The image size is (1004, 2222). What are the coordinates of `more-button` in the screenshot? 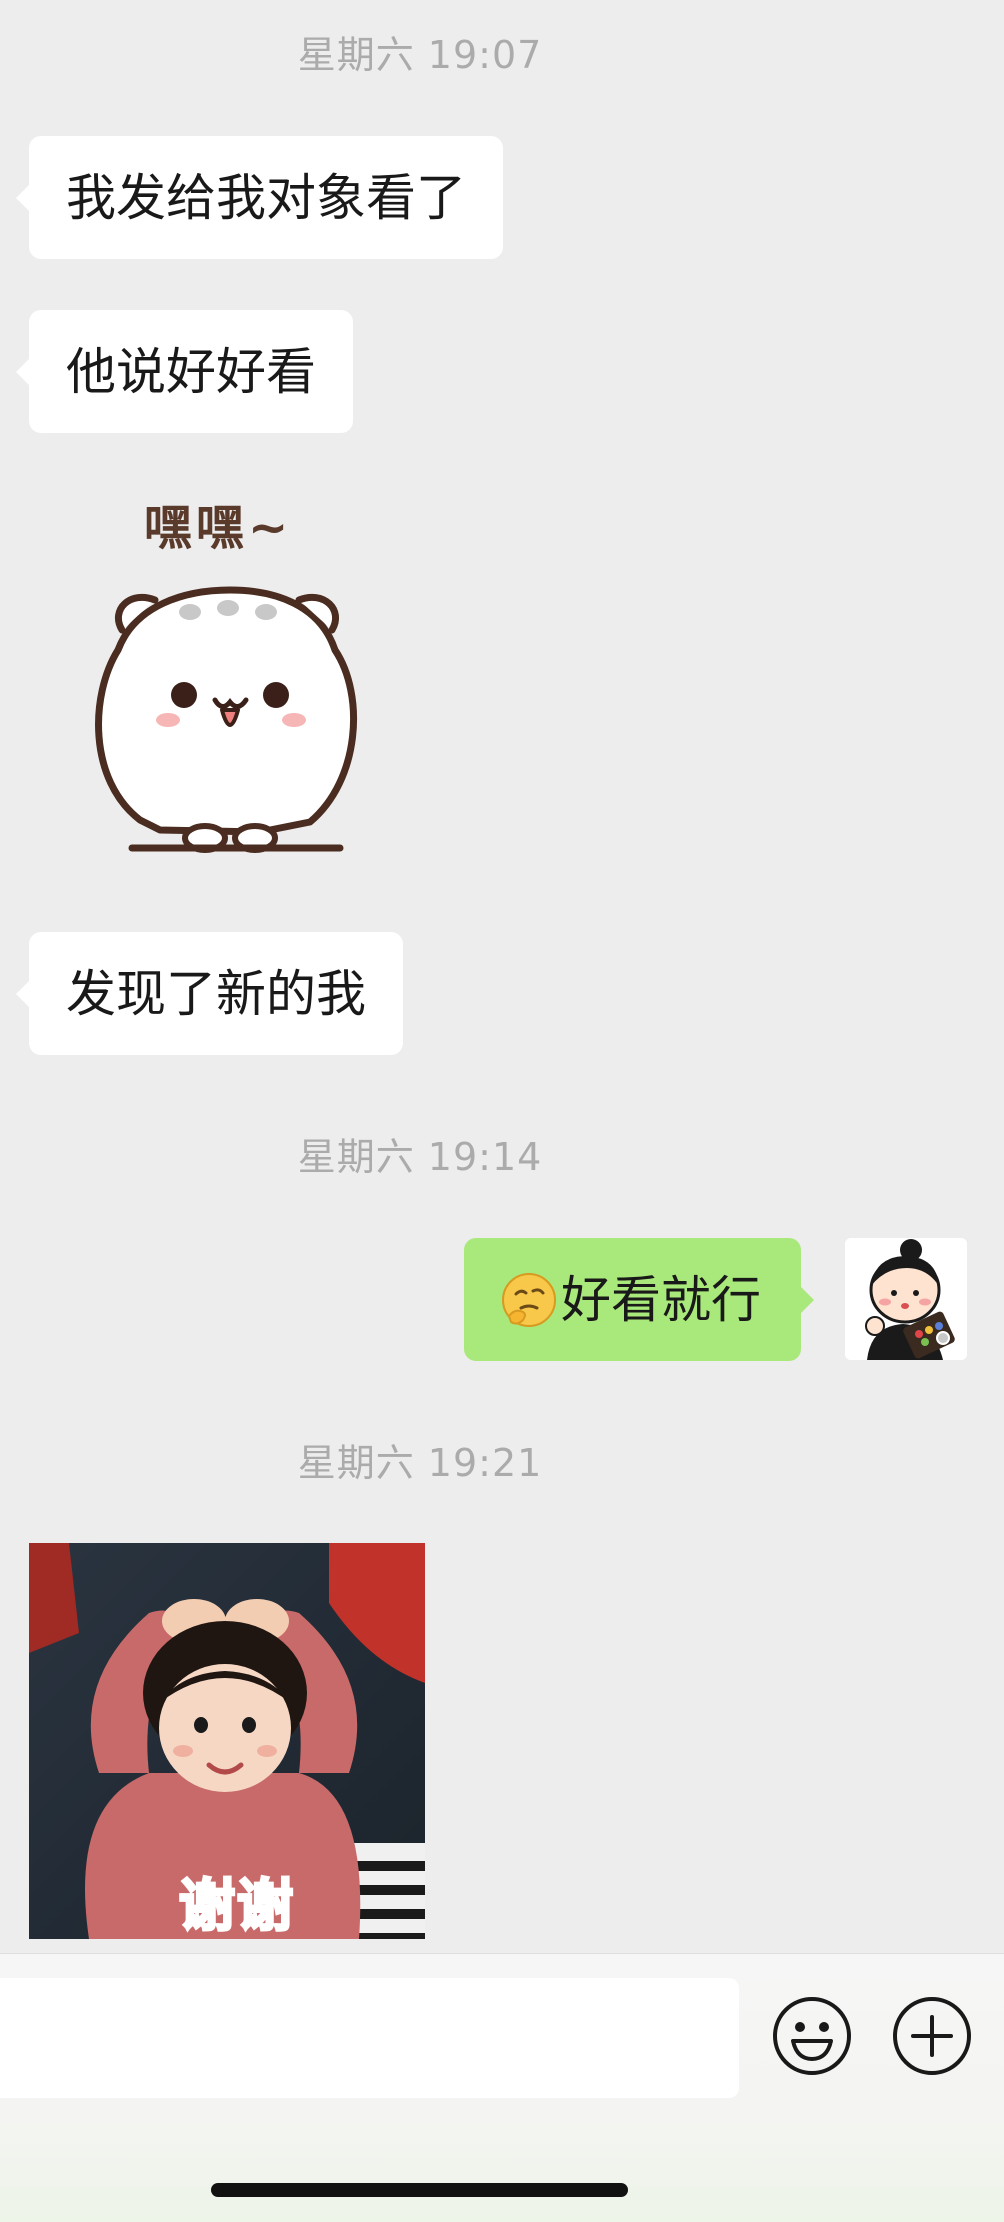 It's located at (932, 2036).